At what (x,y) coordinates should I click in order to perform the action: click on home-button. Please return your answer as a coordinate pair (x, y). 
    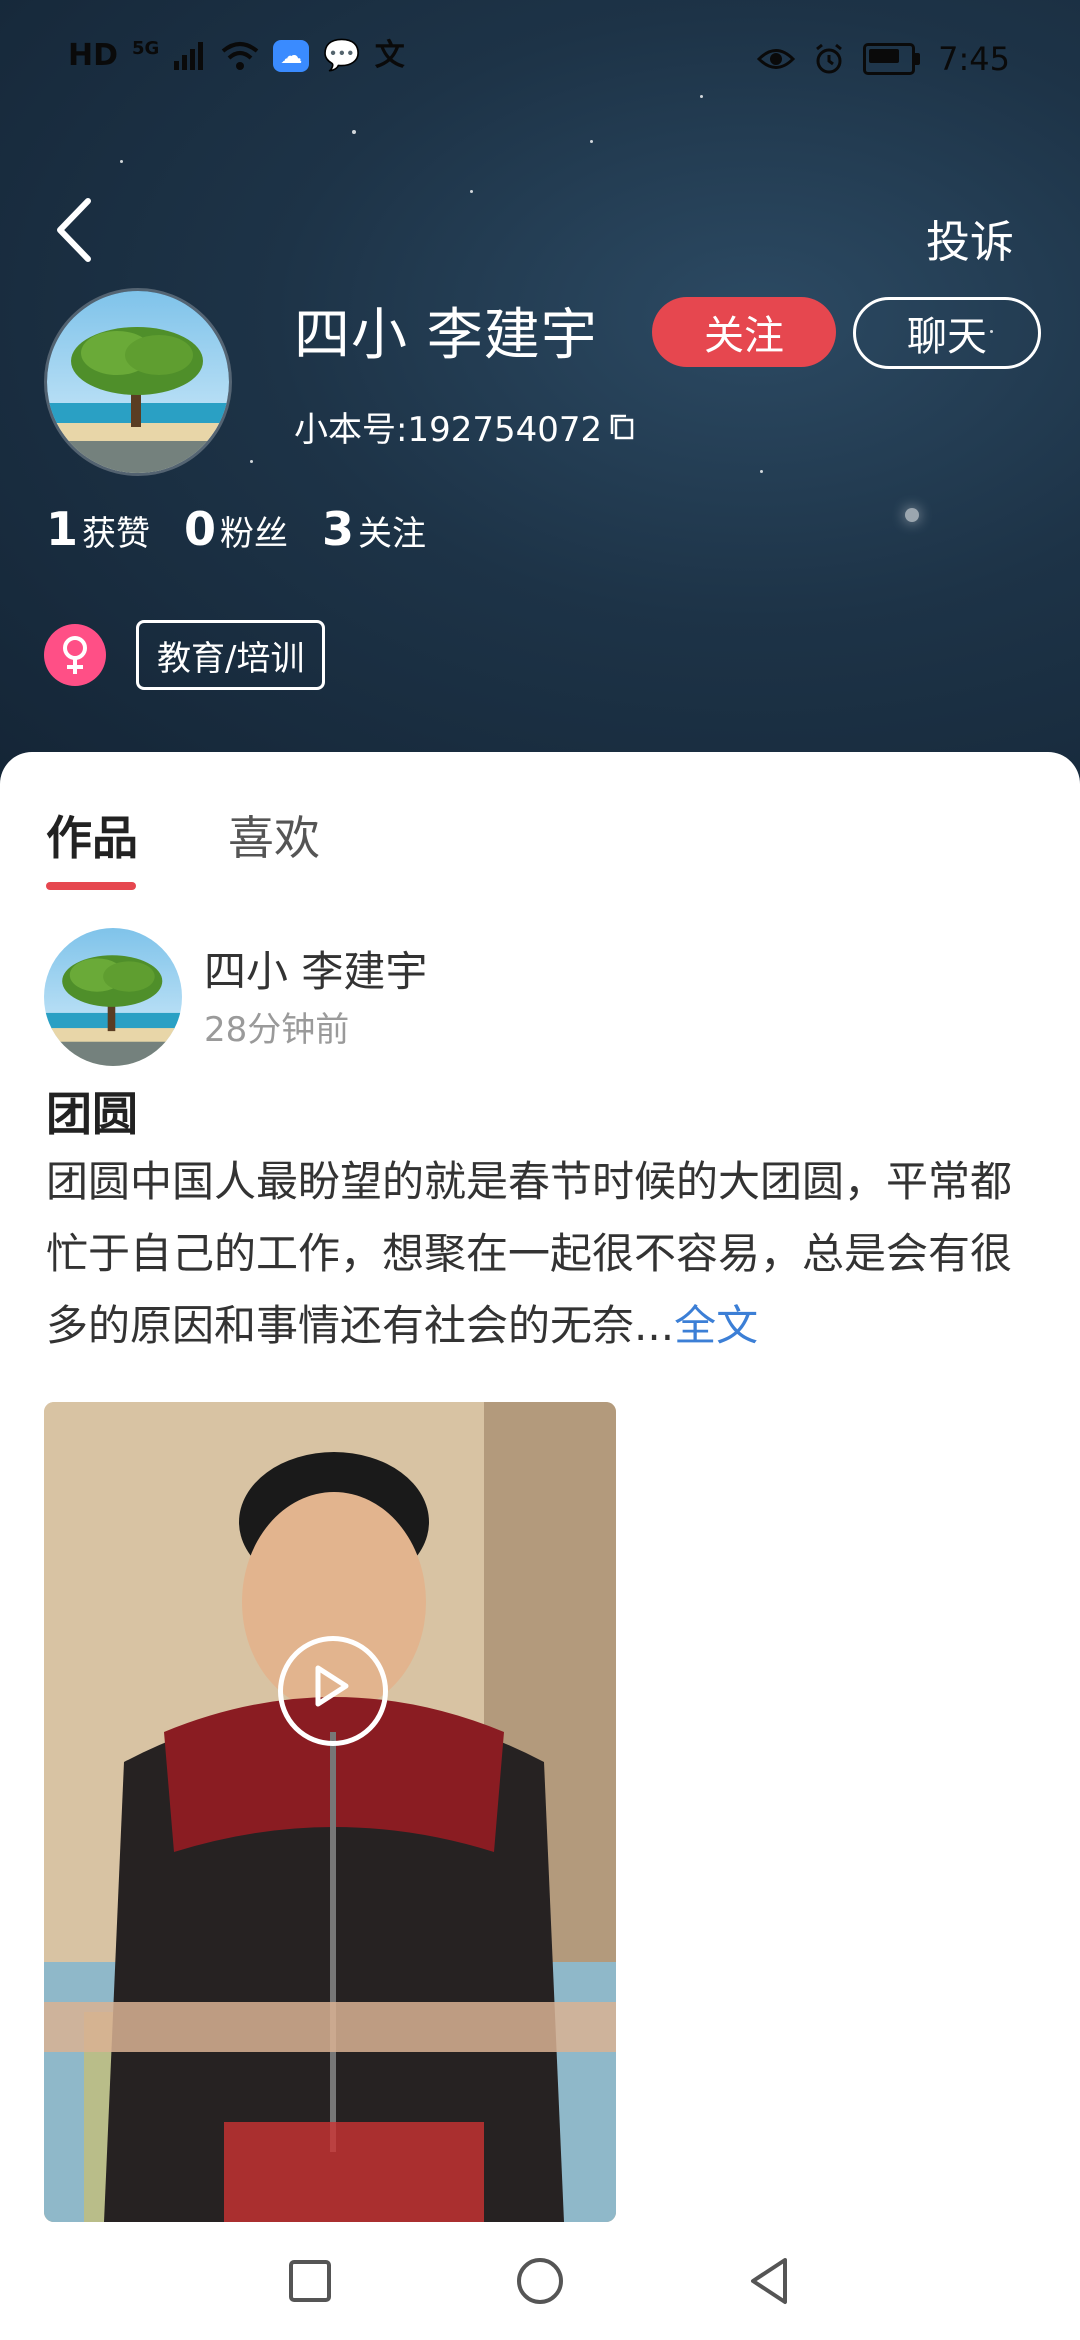
    Looking at the image, I should click on (540, 2281).